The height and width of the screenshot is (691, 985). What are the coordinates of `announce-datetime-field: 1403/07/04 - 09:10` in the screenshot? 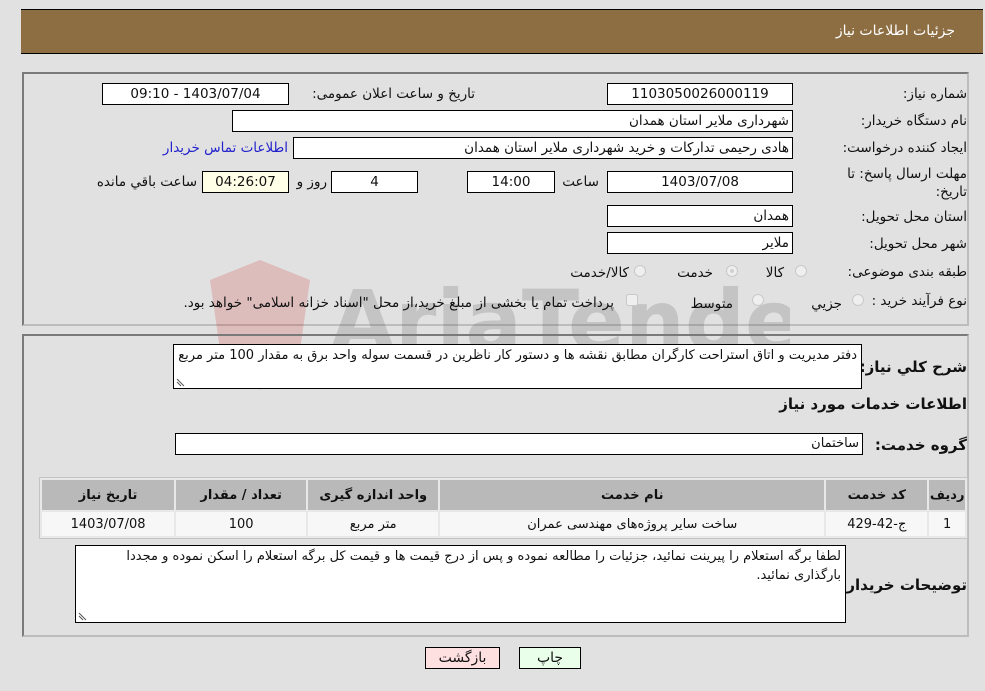 It's located at (195, 94).